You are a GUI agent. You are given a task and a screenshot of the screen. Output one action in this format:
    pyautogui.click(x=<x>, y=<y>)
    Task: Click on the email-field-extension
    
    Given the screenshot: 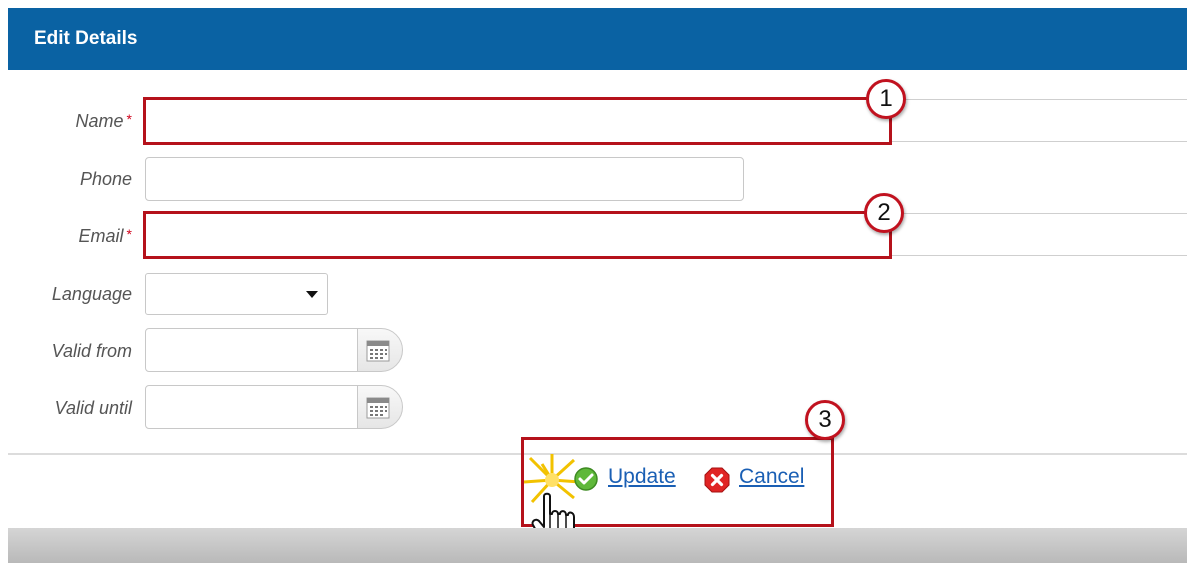 What is the action you would take?
    pyautogui.click(x=1037, y=234)
    